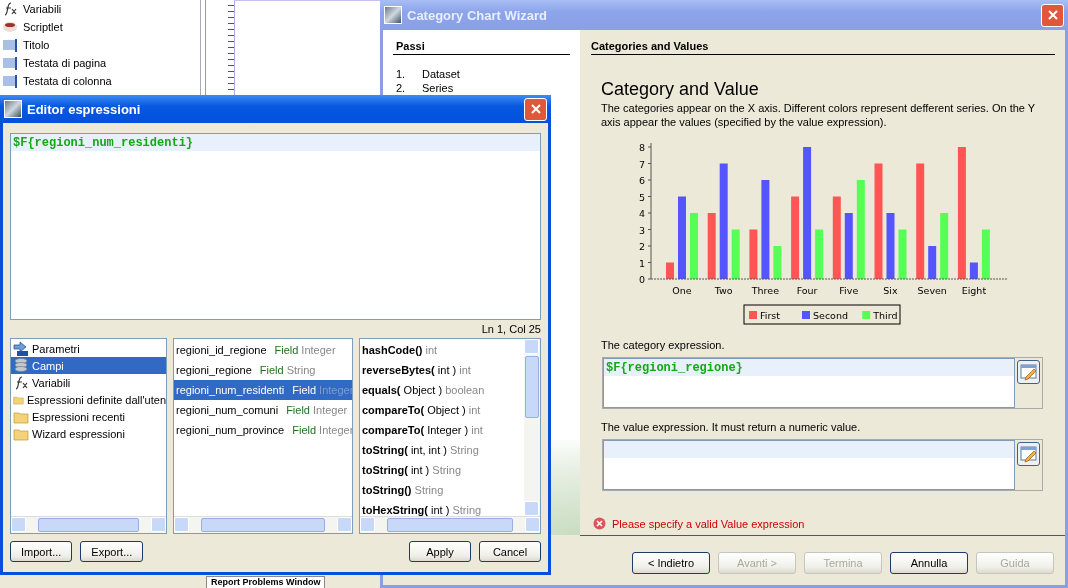  What do you see at coordinates (510, 330) in the screenshot?
I see `cursor-position: Ln 1, Col 25` at bounding box center [510, 330].